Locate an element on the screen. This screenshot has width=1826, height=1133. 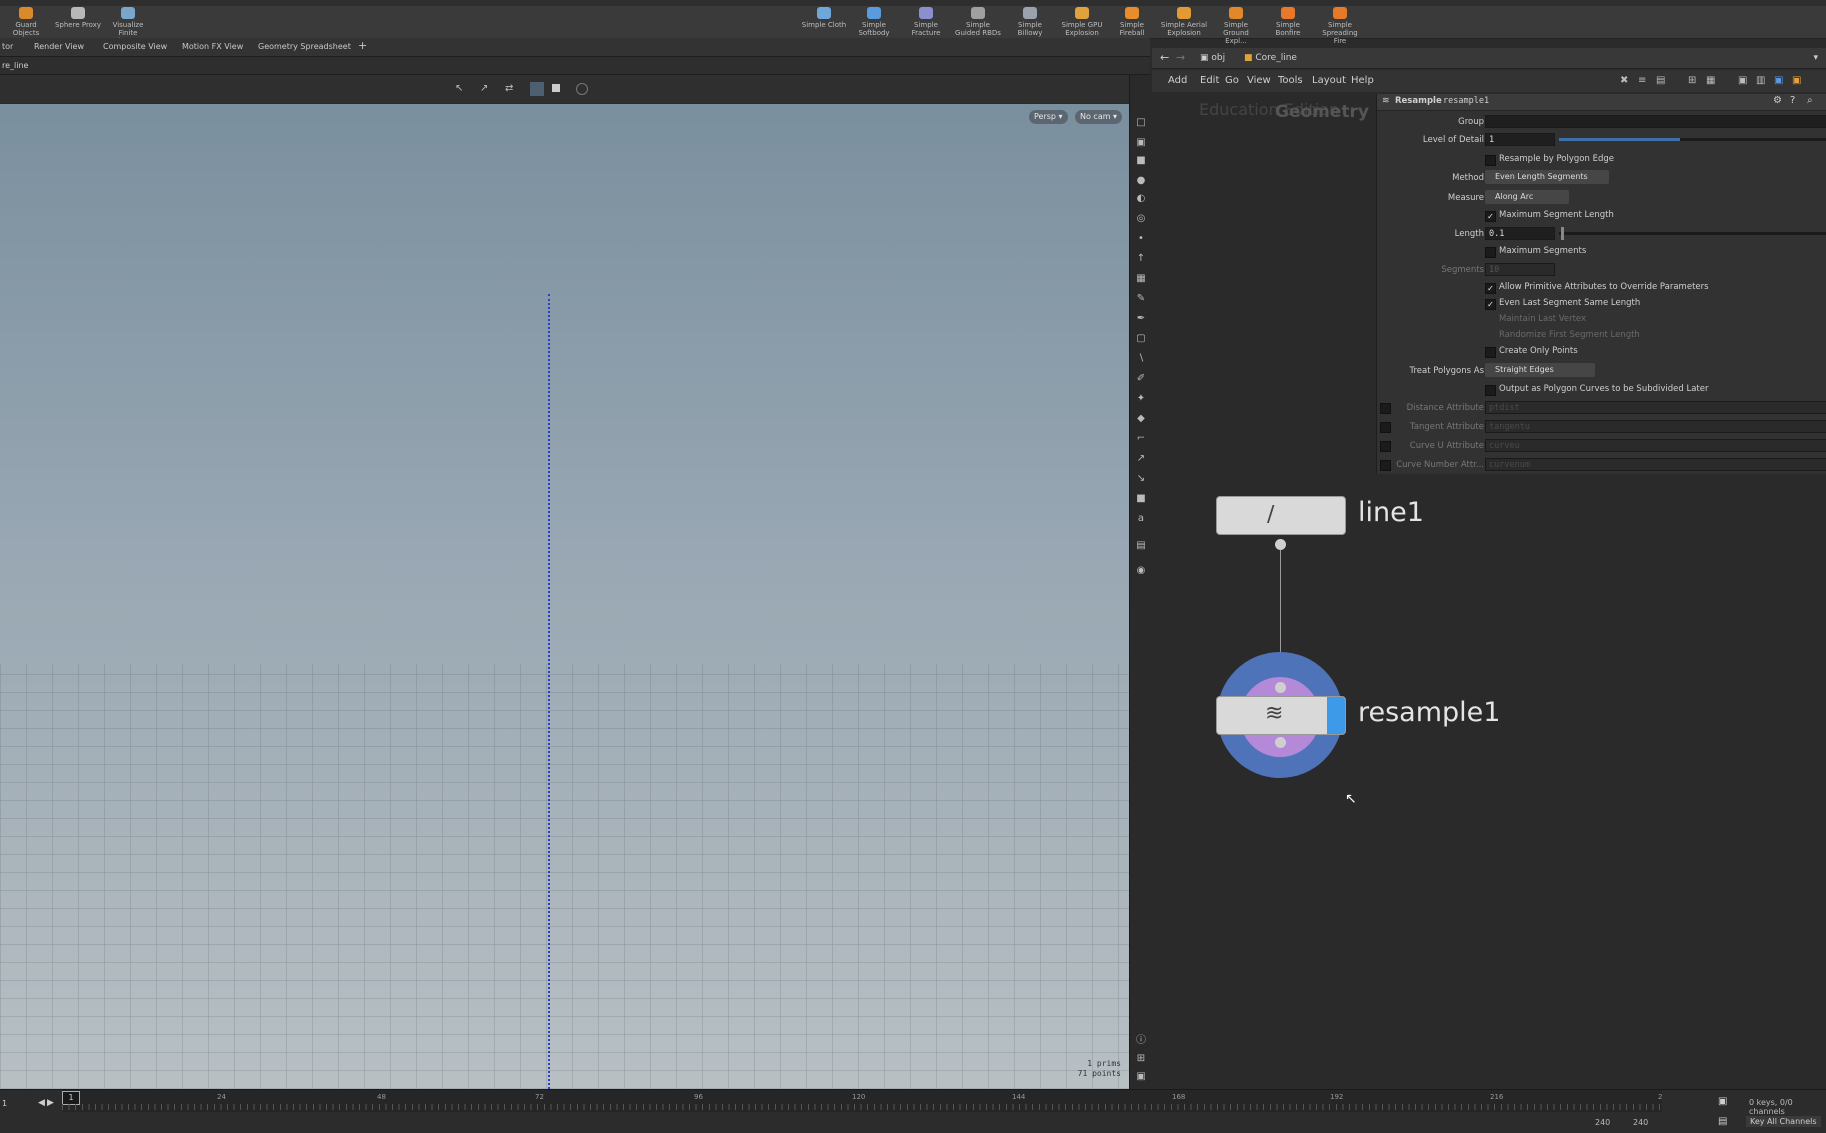
menu-tools: Tools is located at coordinates (1290, 81).